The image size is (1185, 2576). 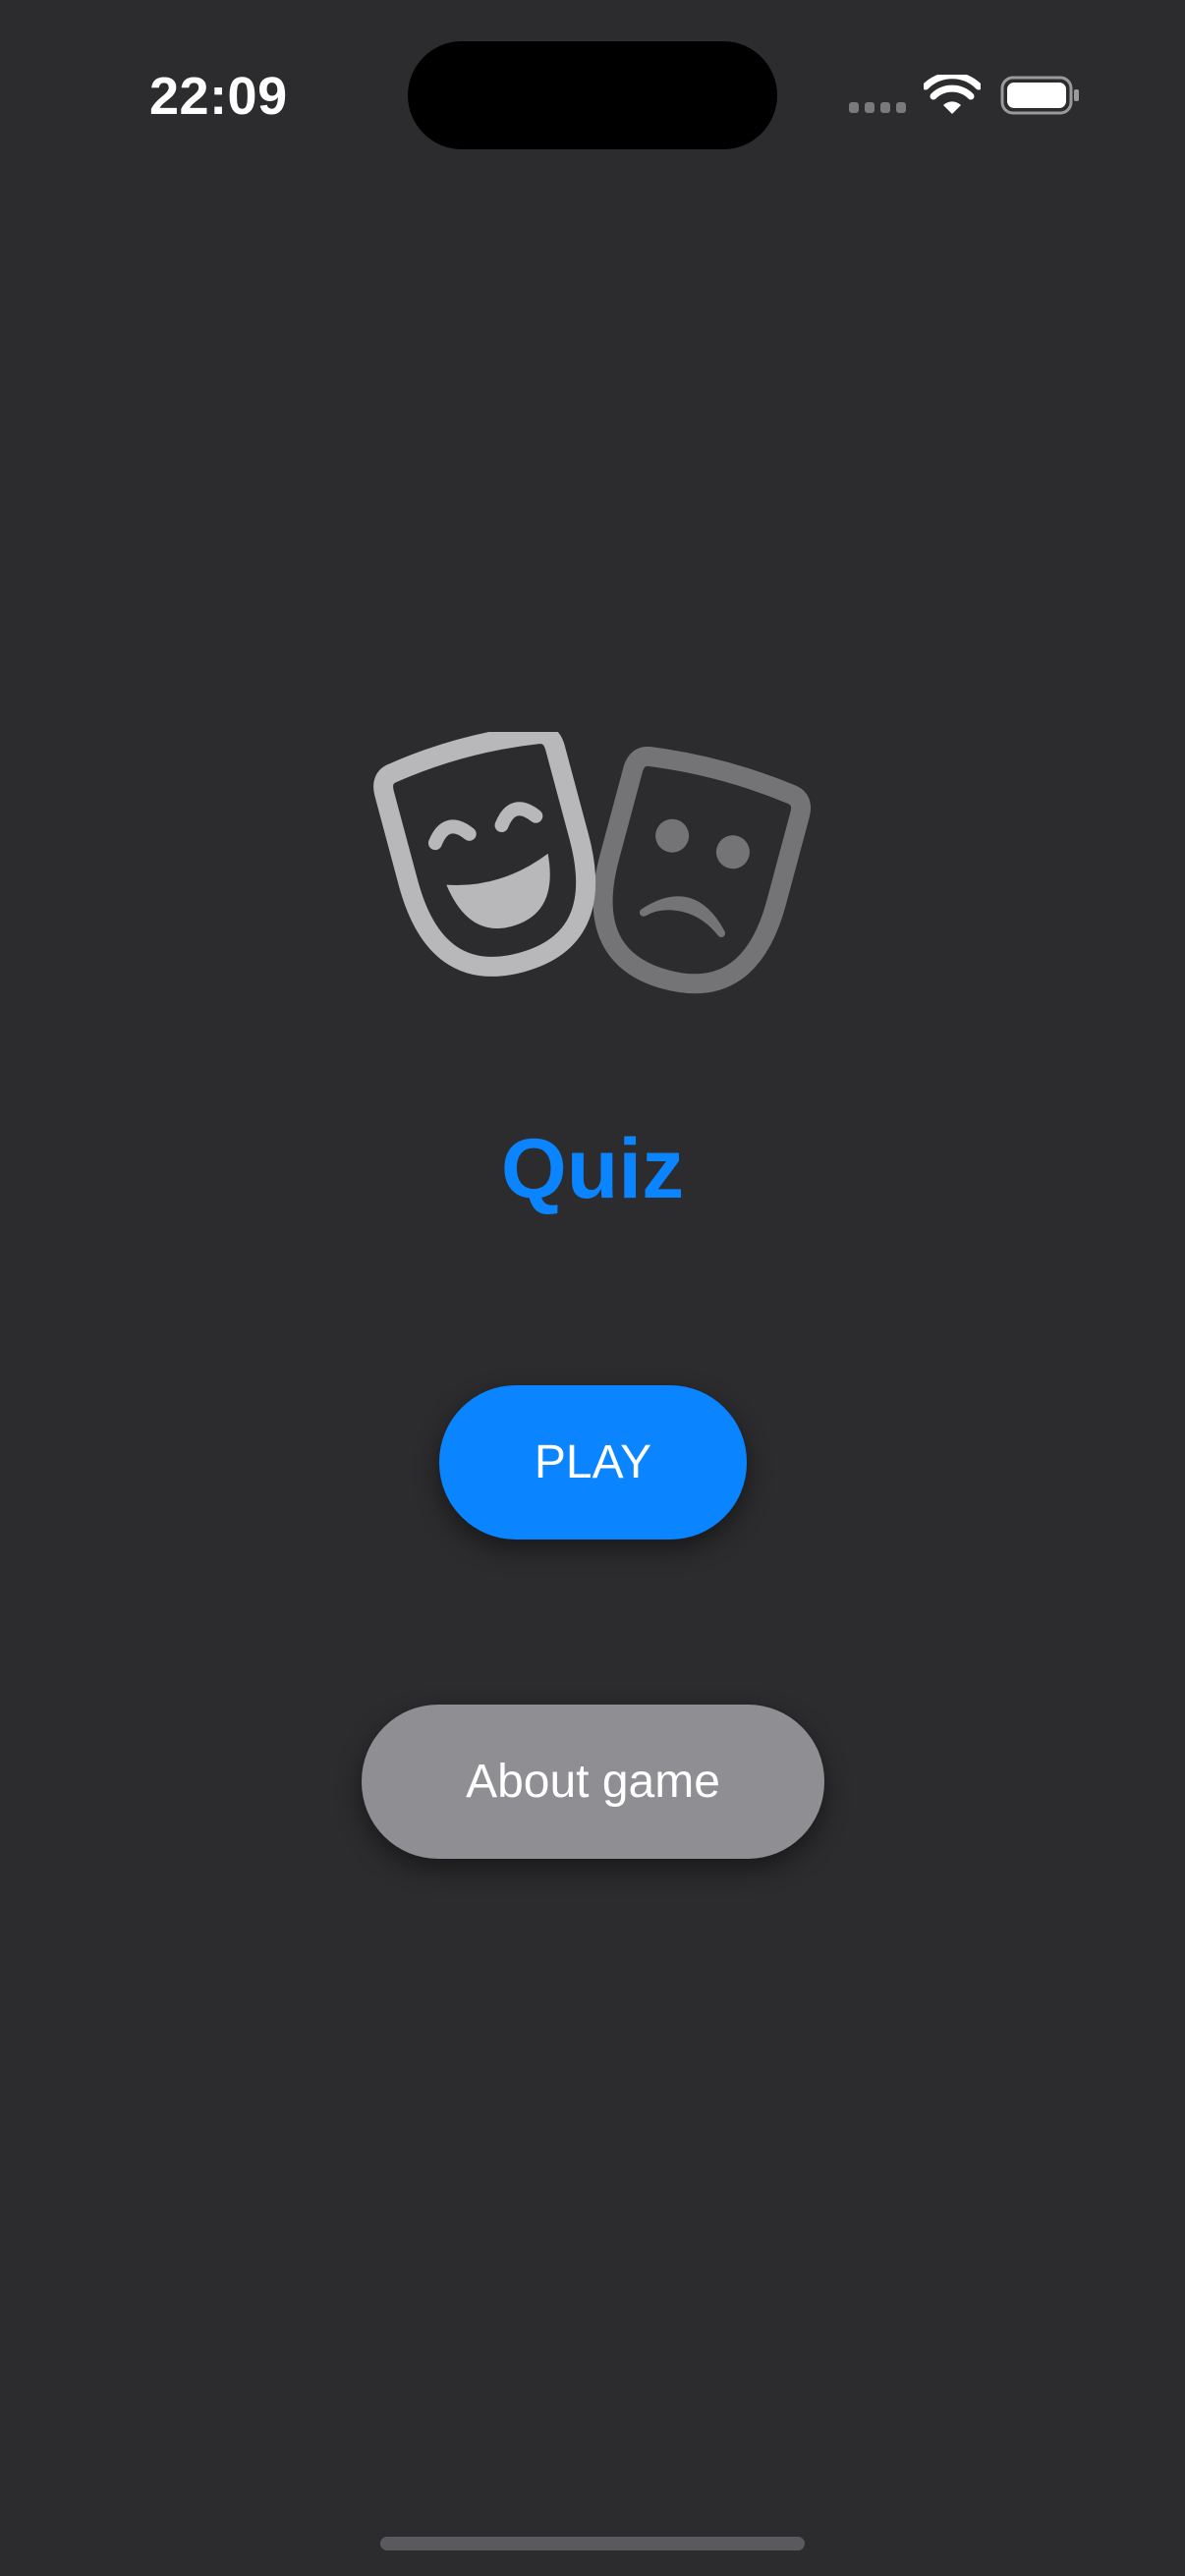 I want to click on home-indicator, so click(x=592, y=2543).